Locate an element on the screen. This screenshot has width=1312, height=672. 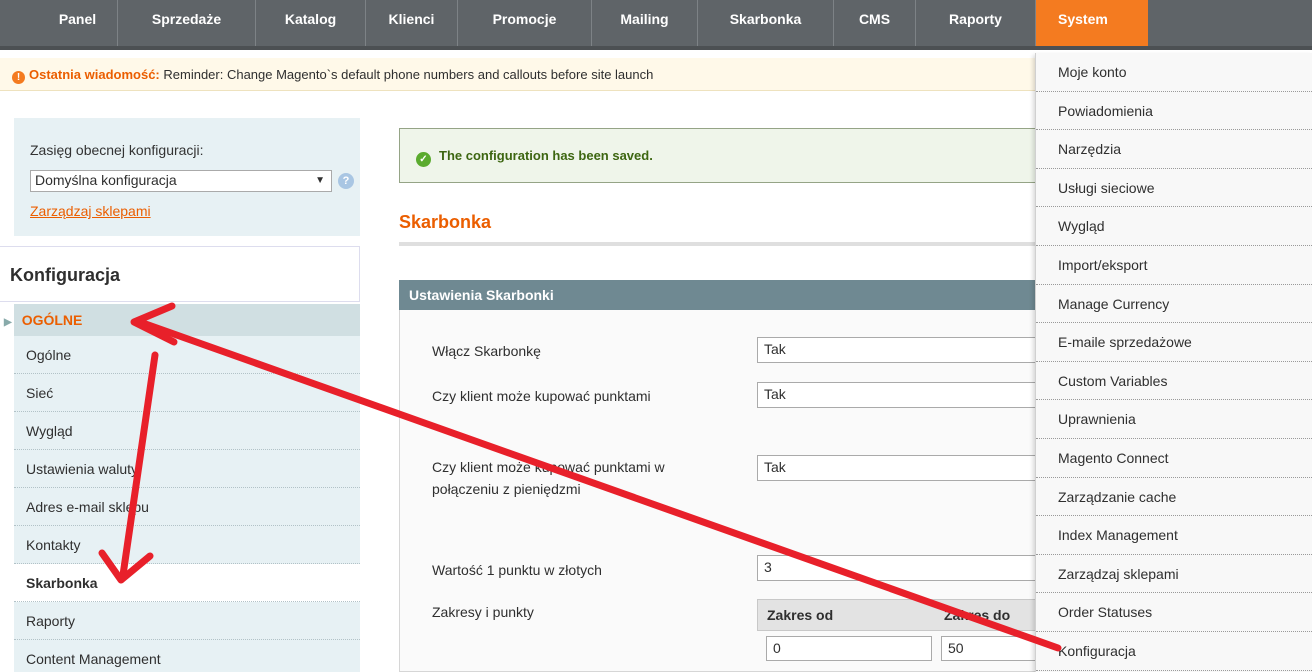
scope-selected-value: Domyślna konfiguracja is located at coordinates (106, 180).